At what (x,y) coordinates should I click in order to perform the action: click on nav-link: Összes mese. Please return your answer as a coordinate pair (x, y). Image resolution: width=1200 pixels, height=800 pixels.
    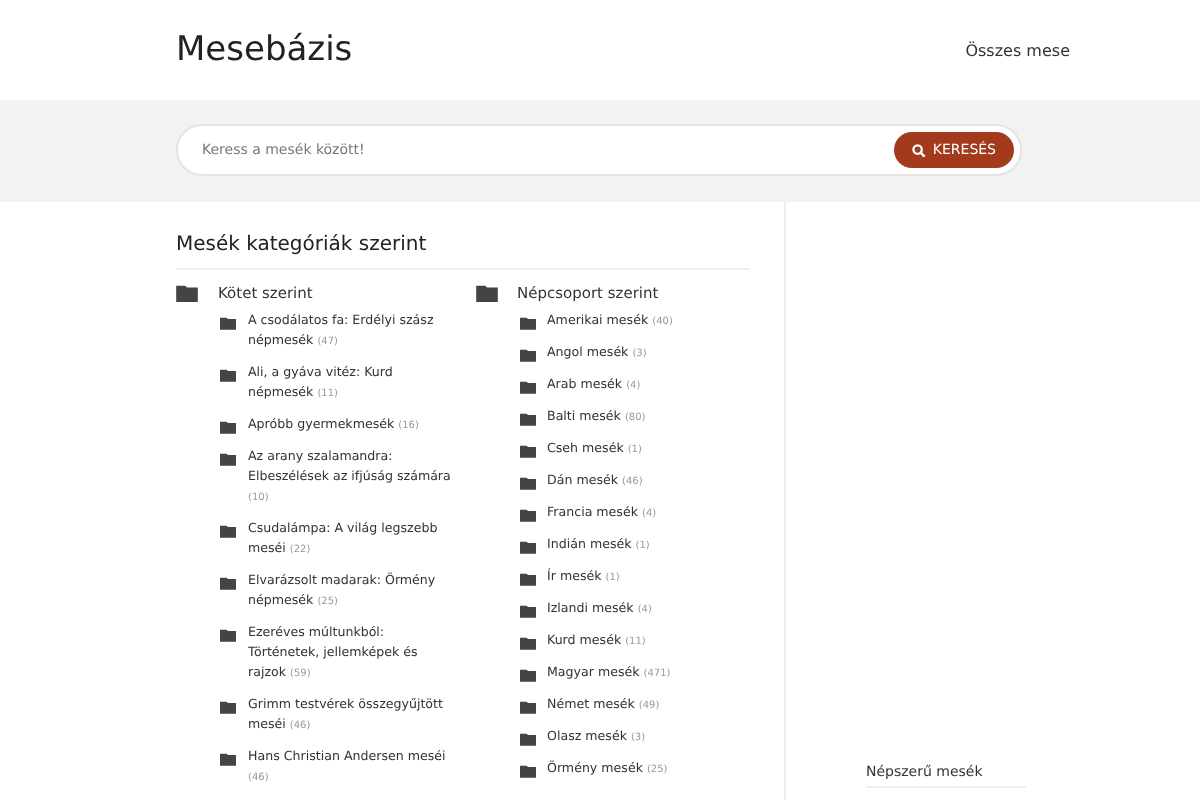
    Looking at the image, I should click on (1017, 50).